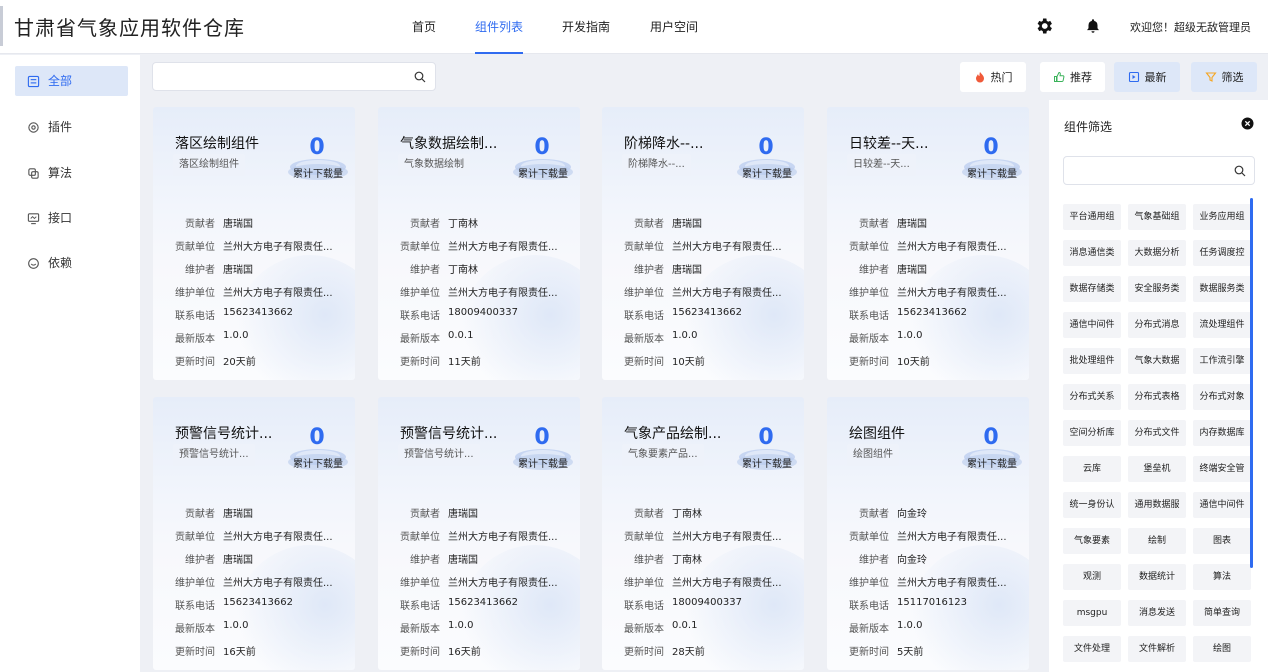 This screenshot has height=672, width=1268. Describe the element at coordinates (1092, 289) in the screenshot. I see `filter-tag: 数据存储类` at that location.